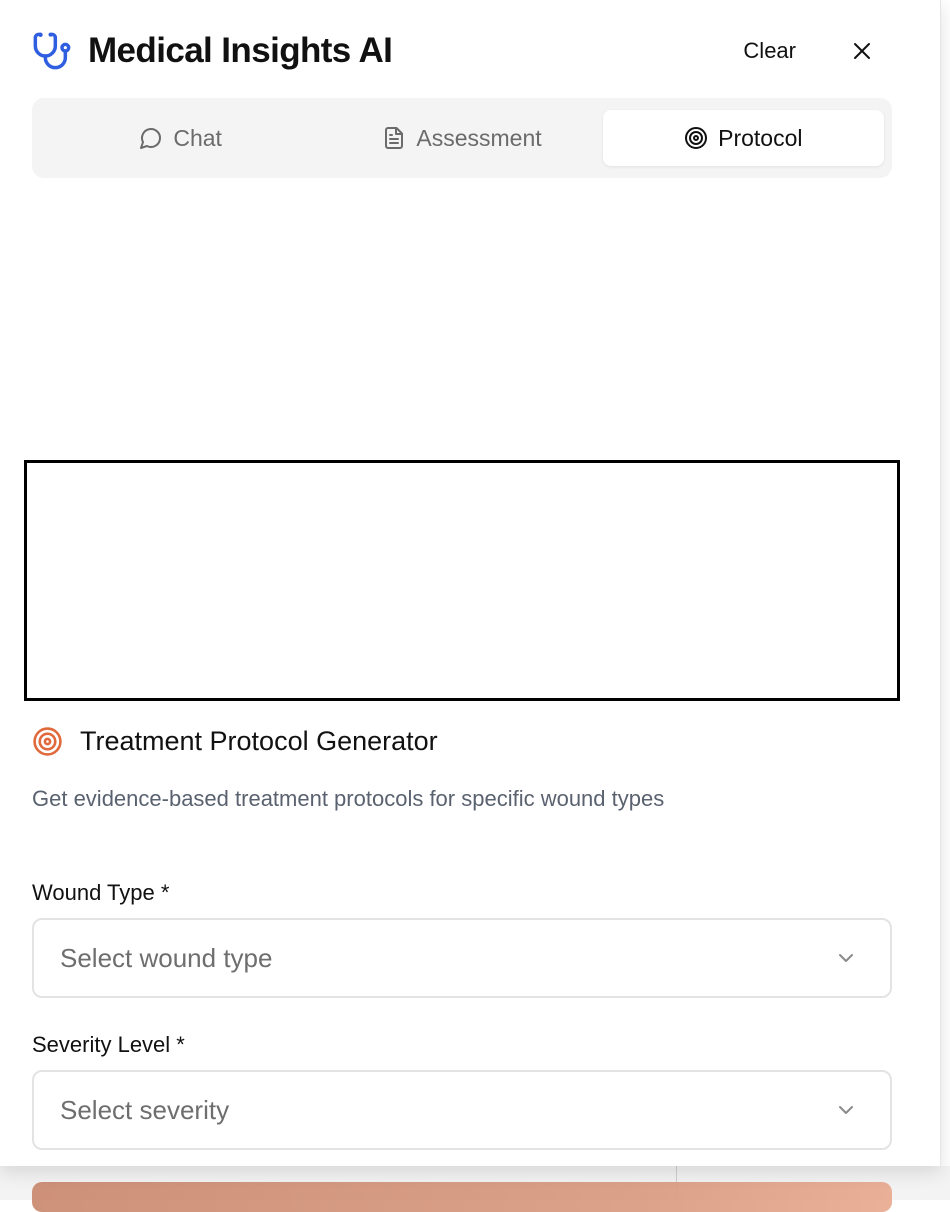 This screenshot has width=950, height=1212. I want to click on severity-select: Select severity, so click(462, 1110).